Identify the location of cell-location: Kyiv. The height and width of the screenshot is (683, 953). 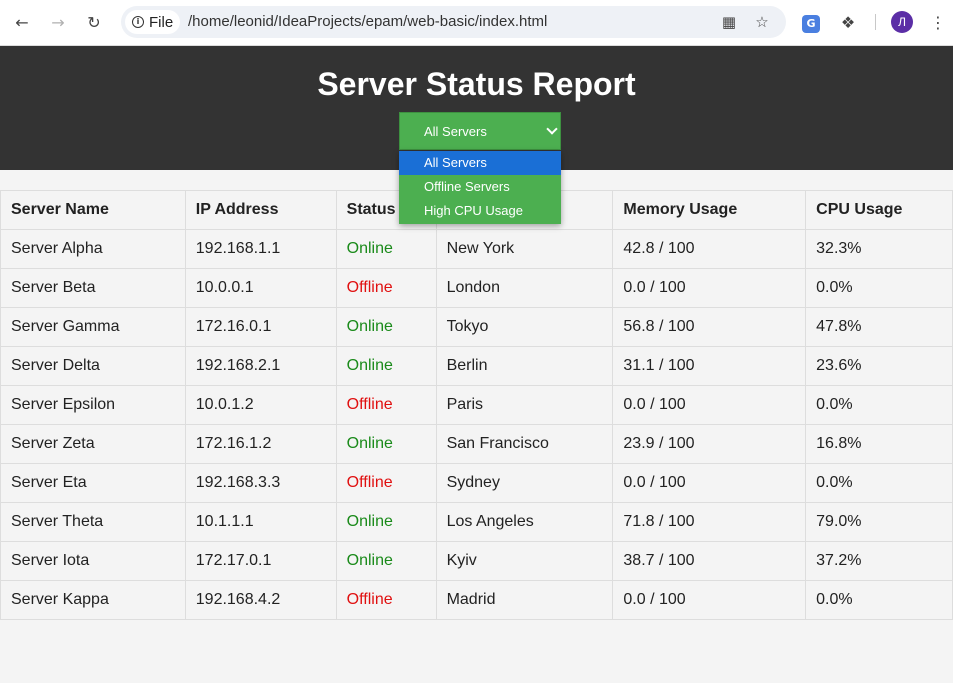
(524, 561).